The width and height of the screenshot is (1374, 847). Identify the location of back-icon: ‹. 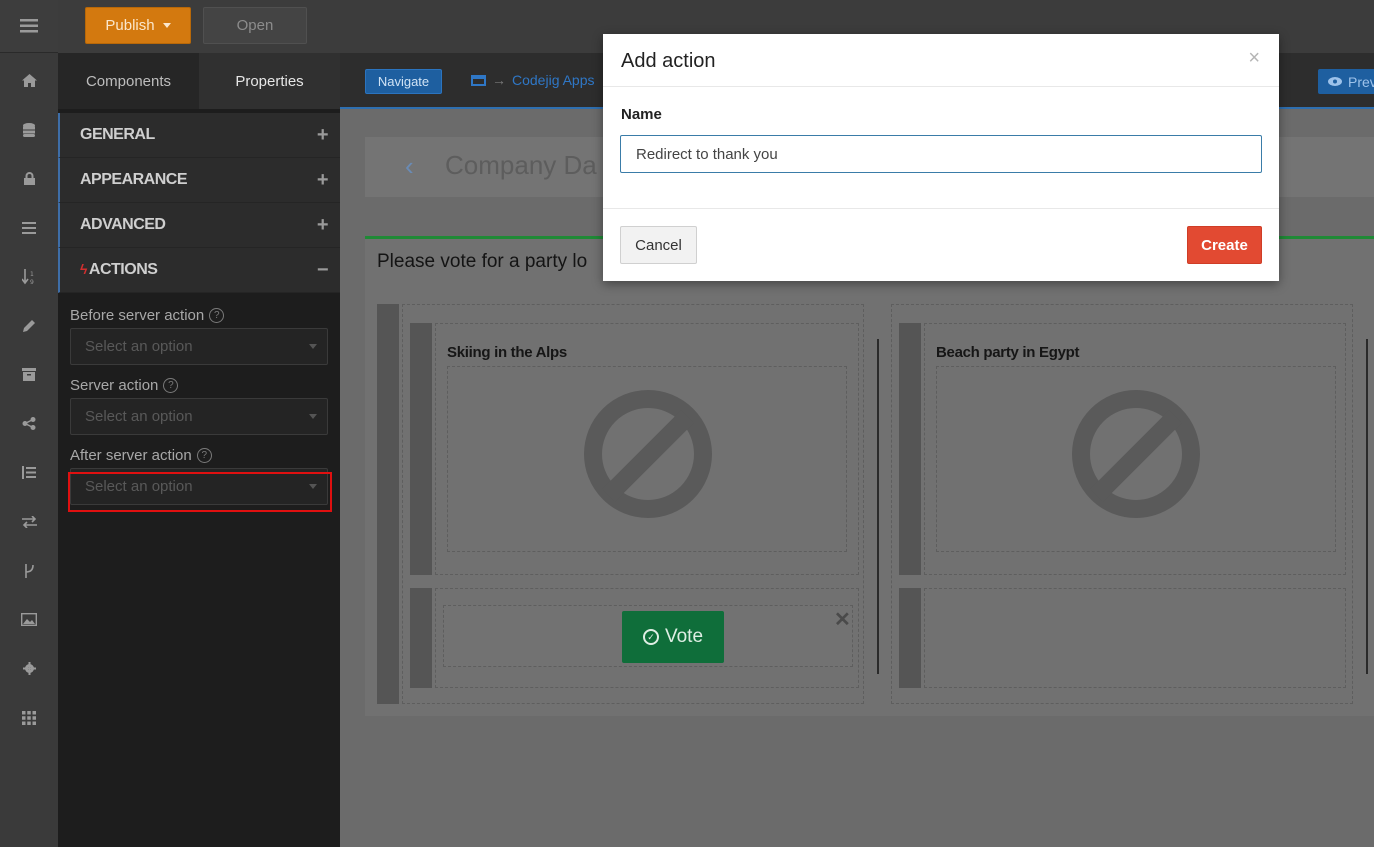
(409, 166).